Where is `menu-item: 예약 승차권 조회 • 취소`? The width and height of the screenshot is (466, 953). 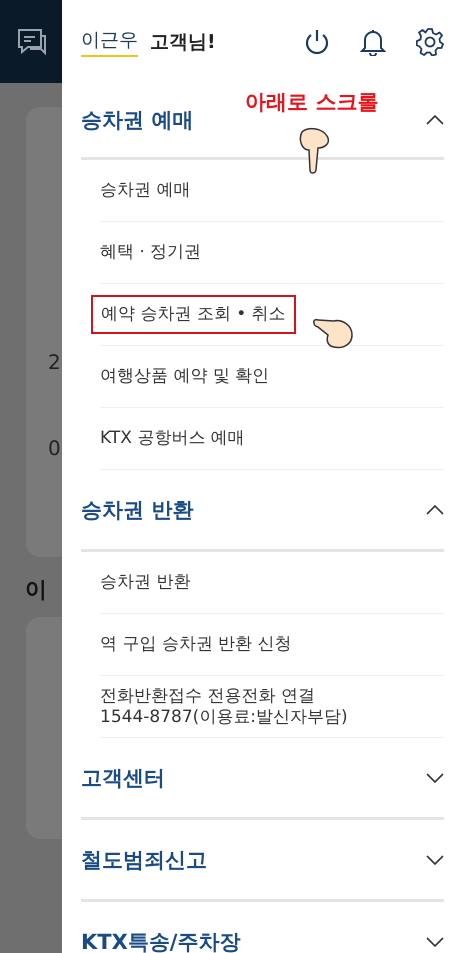 menu-item: 예약 승차권 조회 • 취소 is located at coordinates (193, 314).